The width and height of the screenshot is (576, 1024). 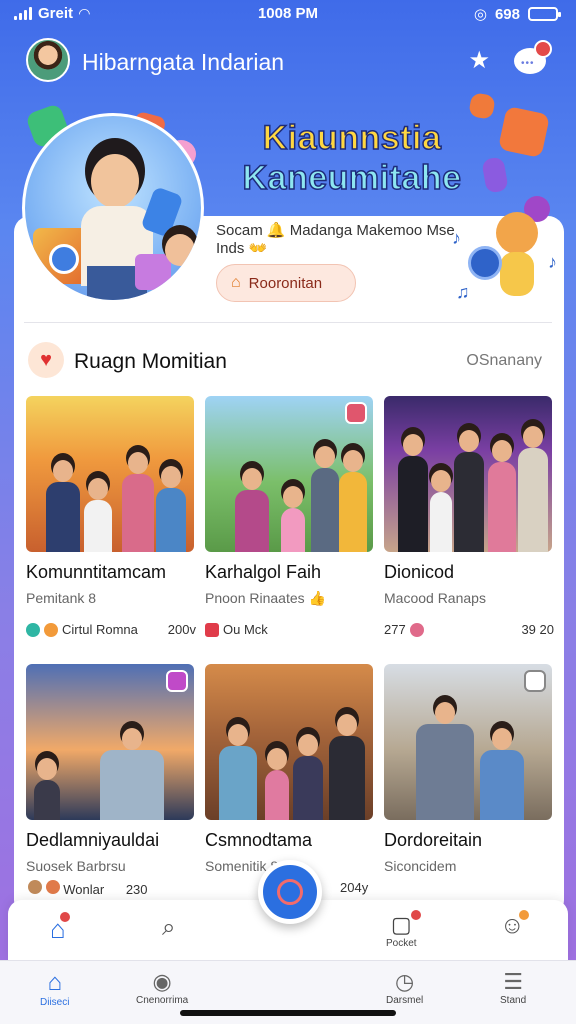 What do you see at coordinates (524, 132) in the screenshot?
I see `music-box-deco-icon` at bounding box center [524, 132].